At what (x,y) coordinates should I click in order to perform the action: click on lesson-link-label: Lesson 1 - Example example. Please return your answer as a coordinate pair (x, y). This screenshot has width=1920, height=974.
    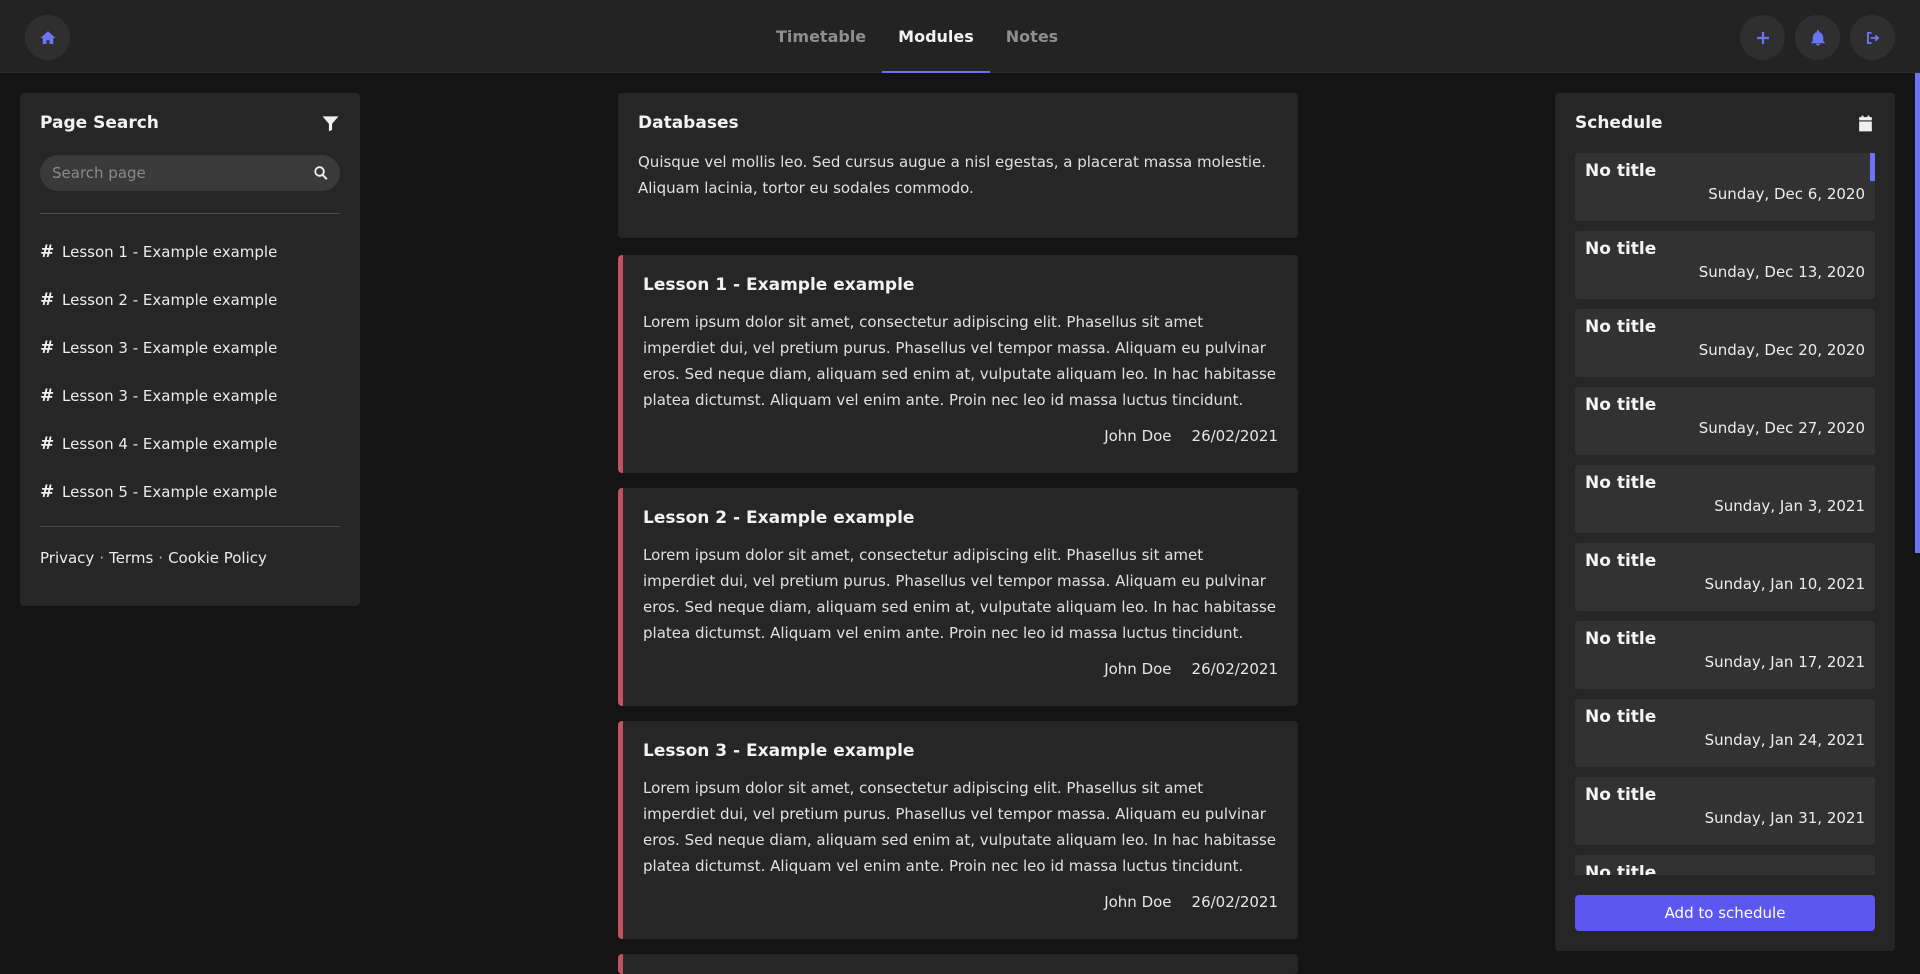
    Looking at the image, I should click on (170, 252).